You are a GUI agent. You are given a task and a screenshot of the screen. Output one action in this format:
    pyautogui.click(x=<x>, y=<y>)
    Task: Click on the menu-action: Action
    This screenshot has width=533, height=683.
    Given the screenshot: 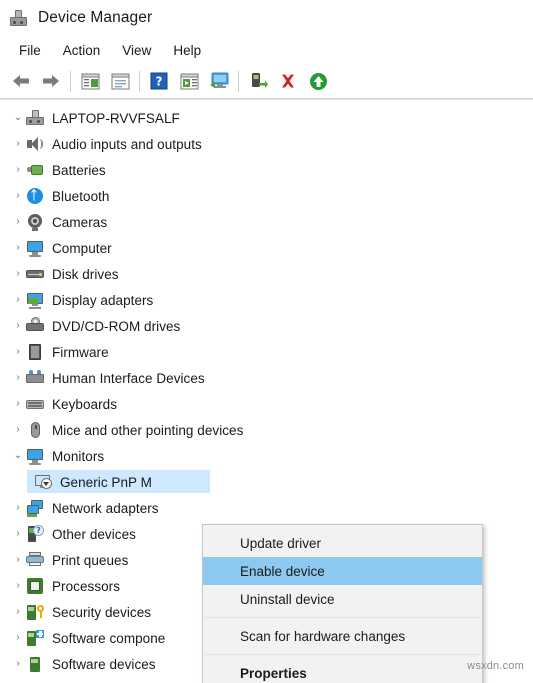 What is the action you would take?
    pyautogui.click(x=82, y=50)
    